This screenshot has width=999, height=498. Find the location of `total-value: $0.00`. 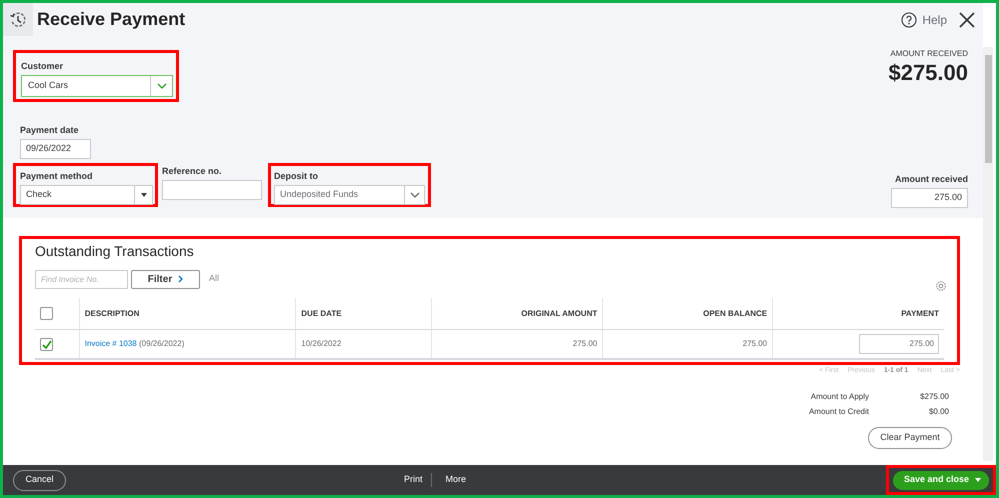

total-value: $0.00 is located at coordinates (938, 412).